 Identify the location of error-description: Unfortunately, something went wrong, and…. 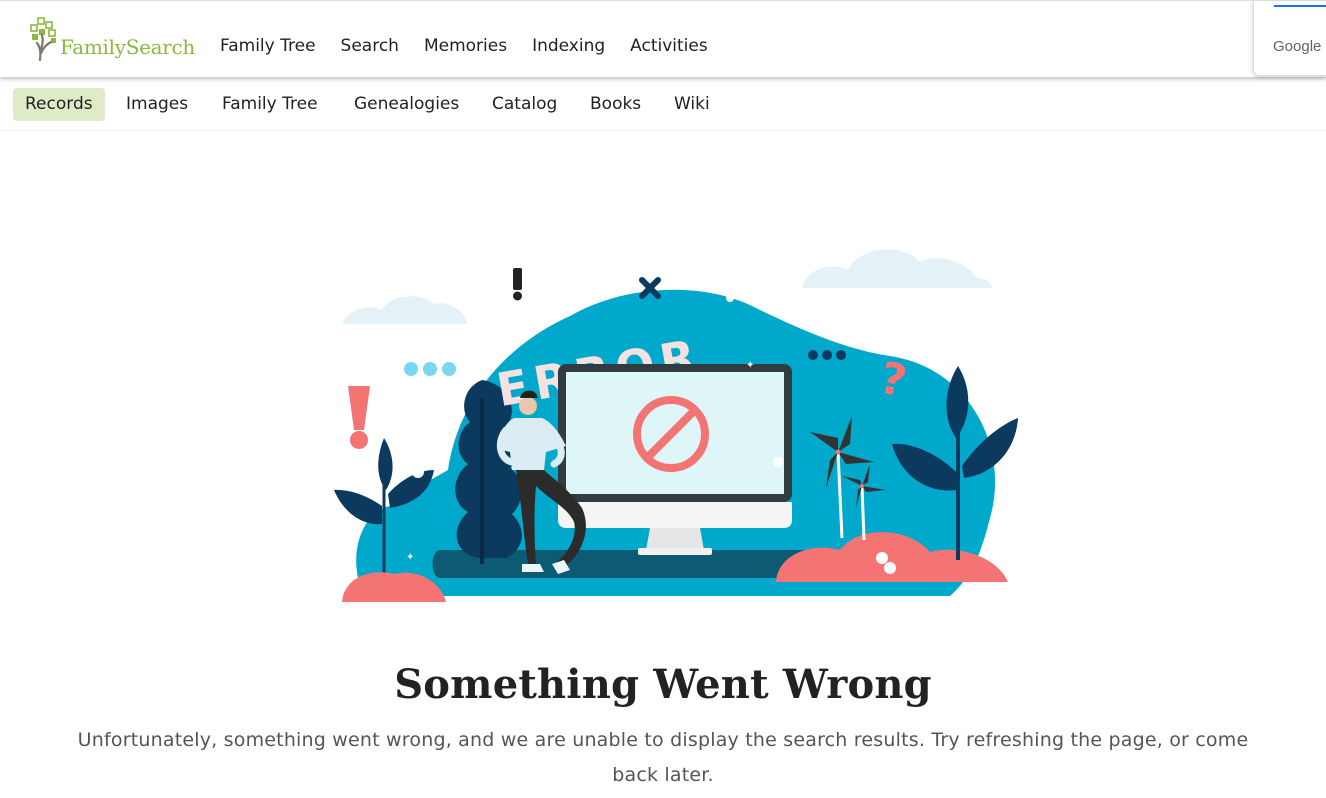
(663, 757).